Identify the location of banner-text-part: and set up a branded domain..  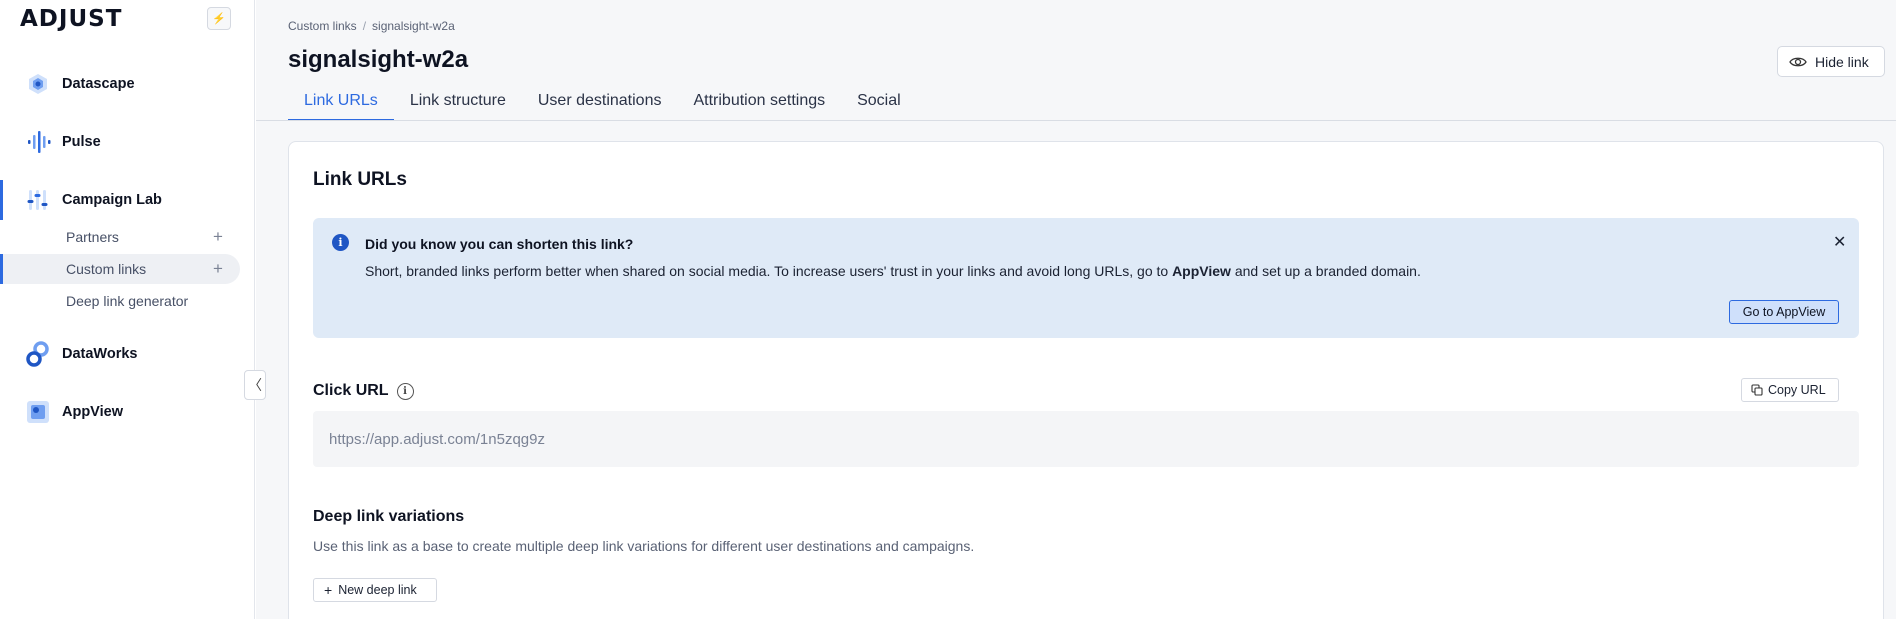
(1325, 271).